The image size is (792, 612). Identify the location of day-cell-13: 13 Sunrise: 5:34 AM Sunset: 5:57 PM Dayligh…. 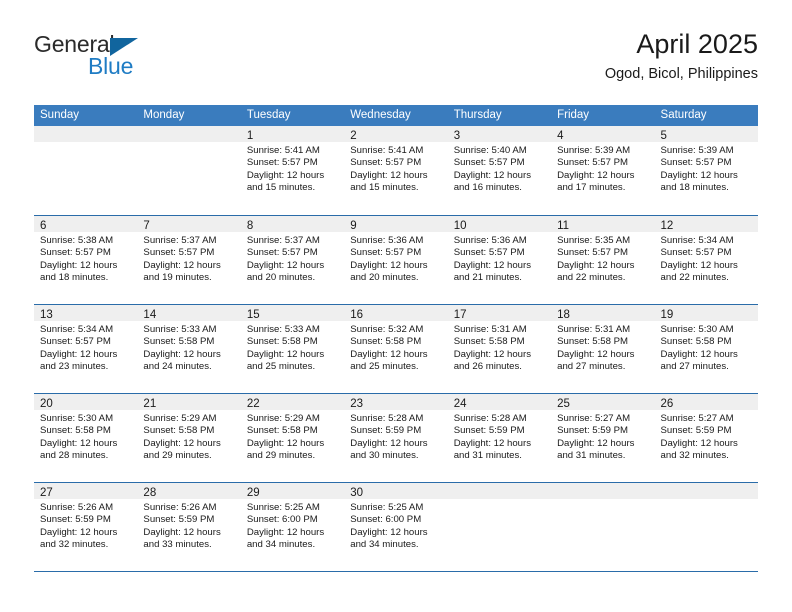
(86, 349).